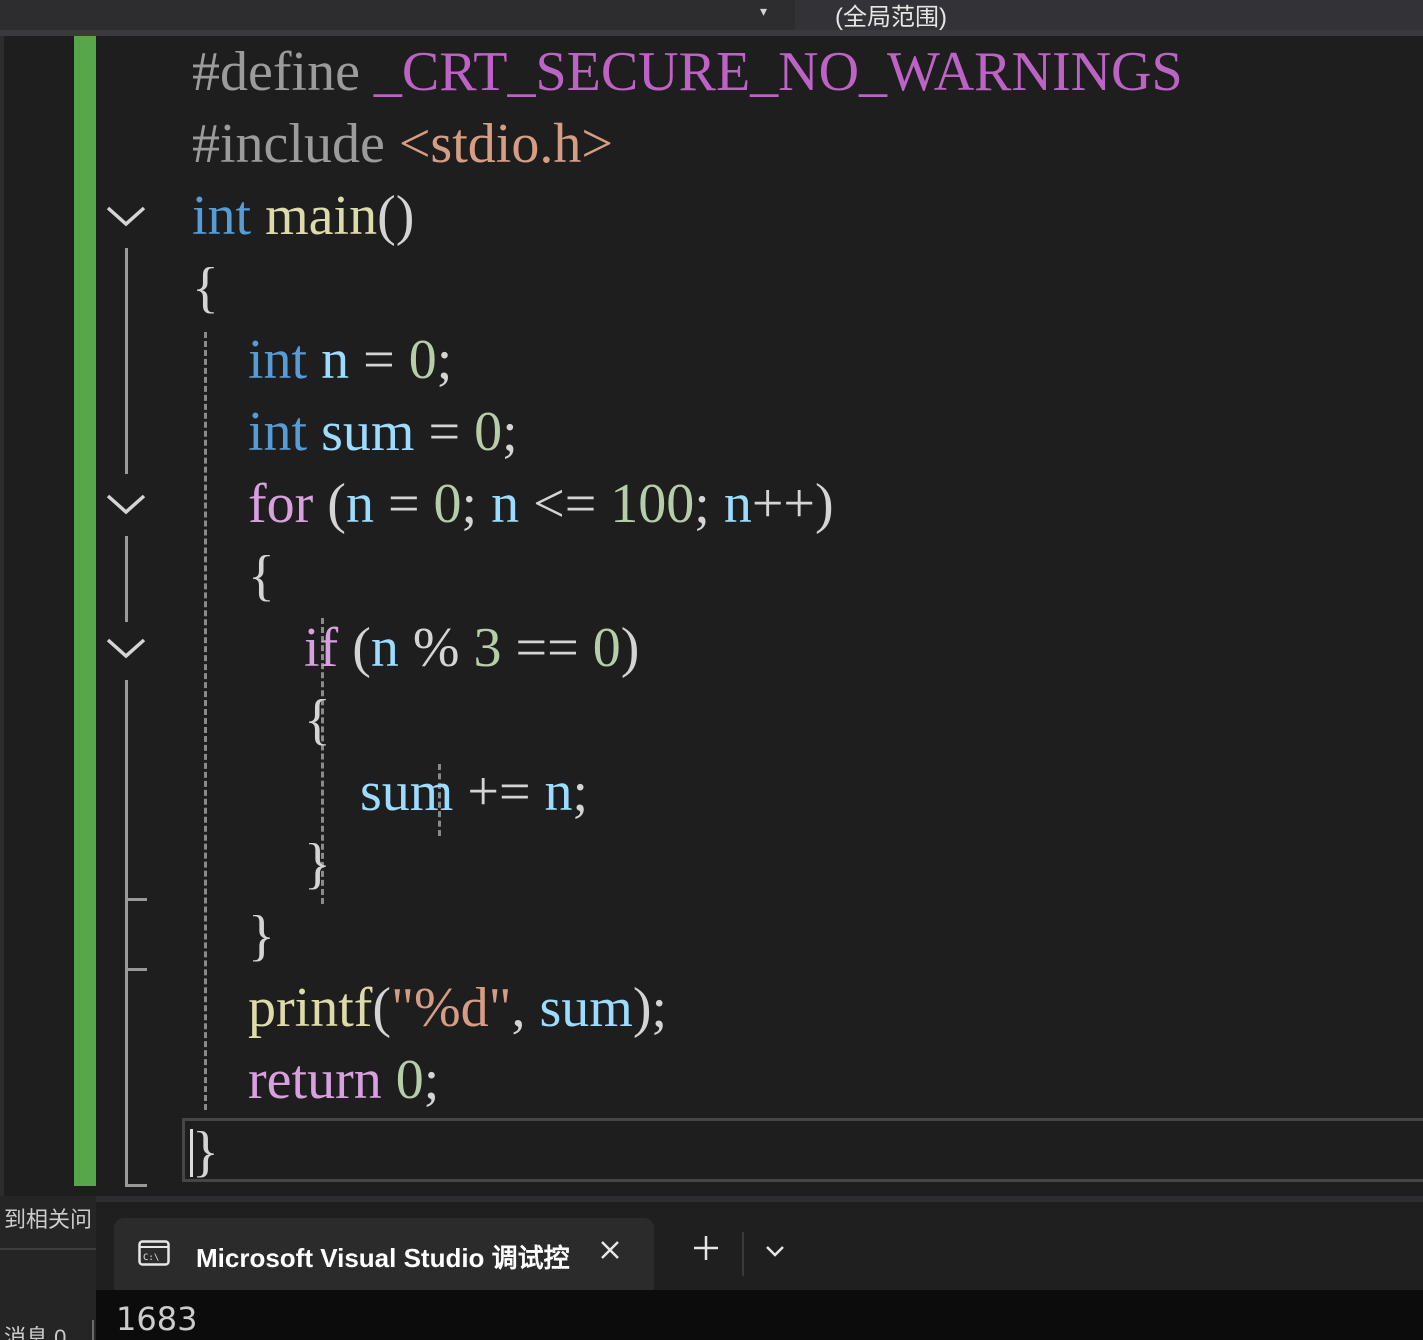 The width and height of the screenshot is (1423, 1340). Describe the element at coordinates (48, 1249) in the screenshot. I see `error-list-separator` at that location.